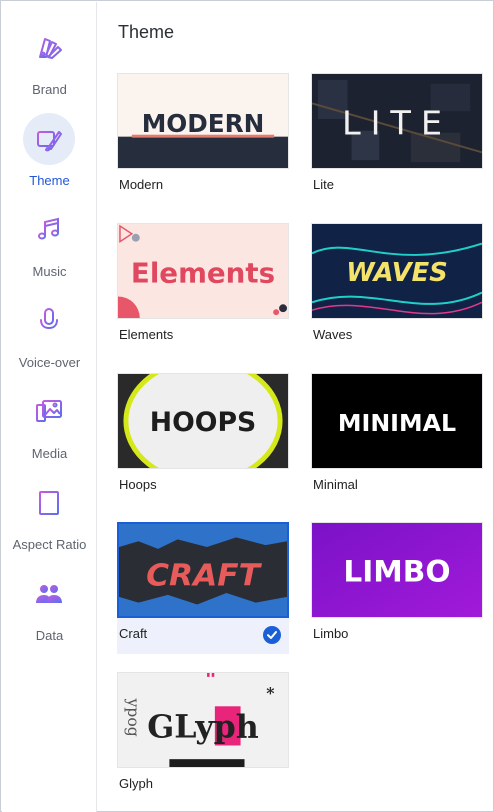 The height and width of the screenshot is (812, 494). I want to click on sidebar-item-music: Music, so click(49, 243).